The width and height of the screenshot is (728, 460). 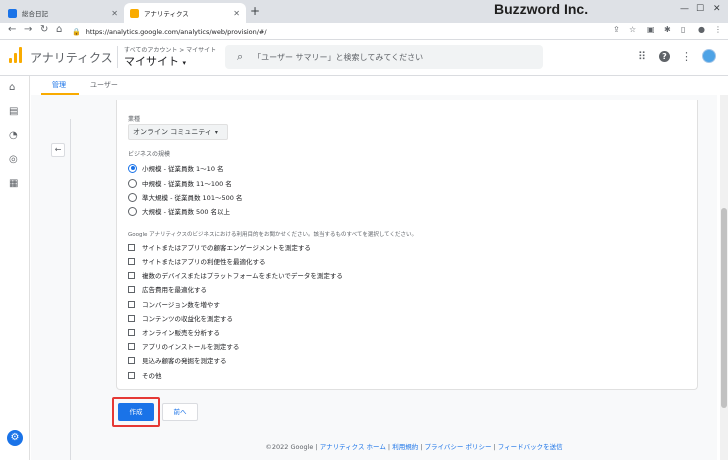 I want to click on usage-option: サイトまたはアプリでの顧客エンゲージメントを測定する, so click(x=219, y=247).